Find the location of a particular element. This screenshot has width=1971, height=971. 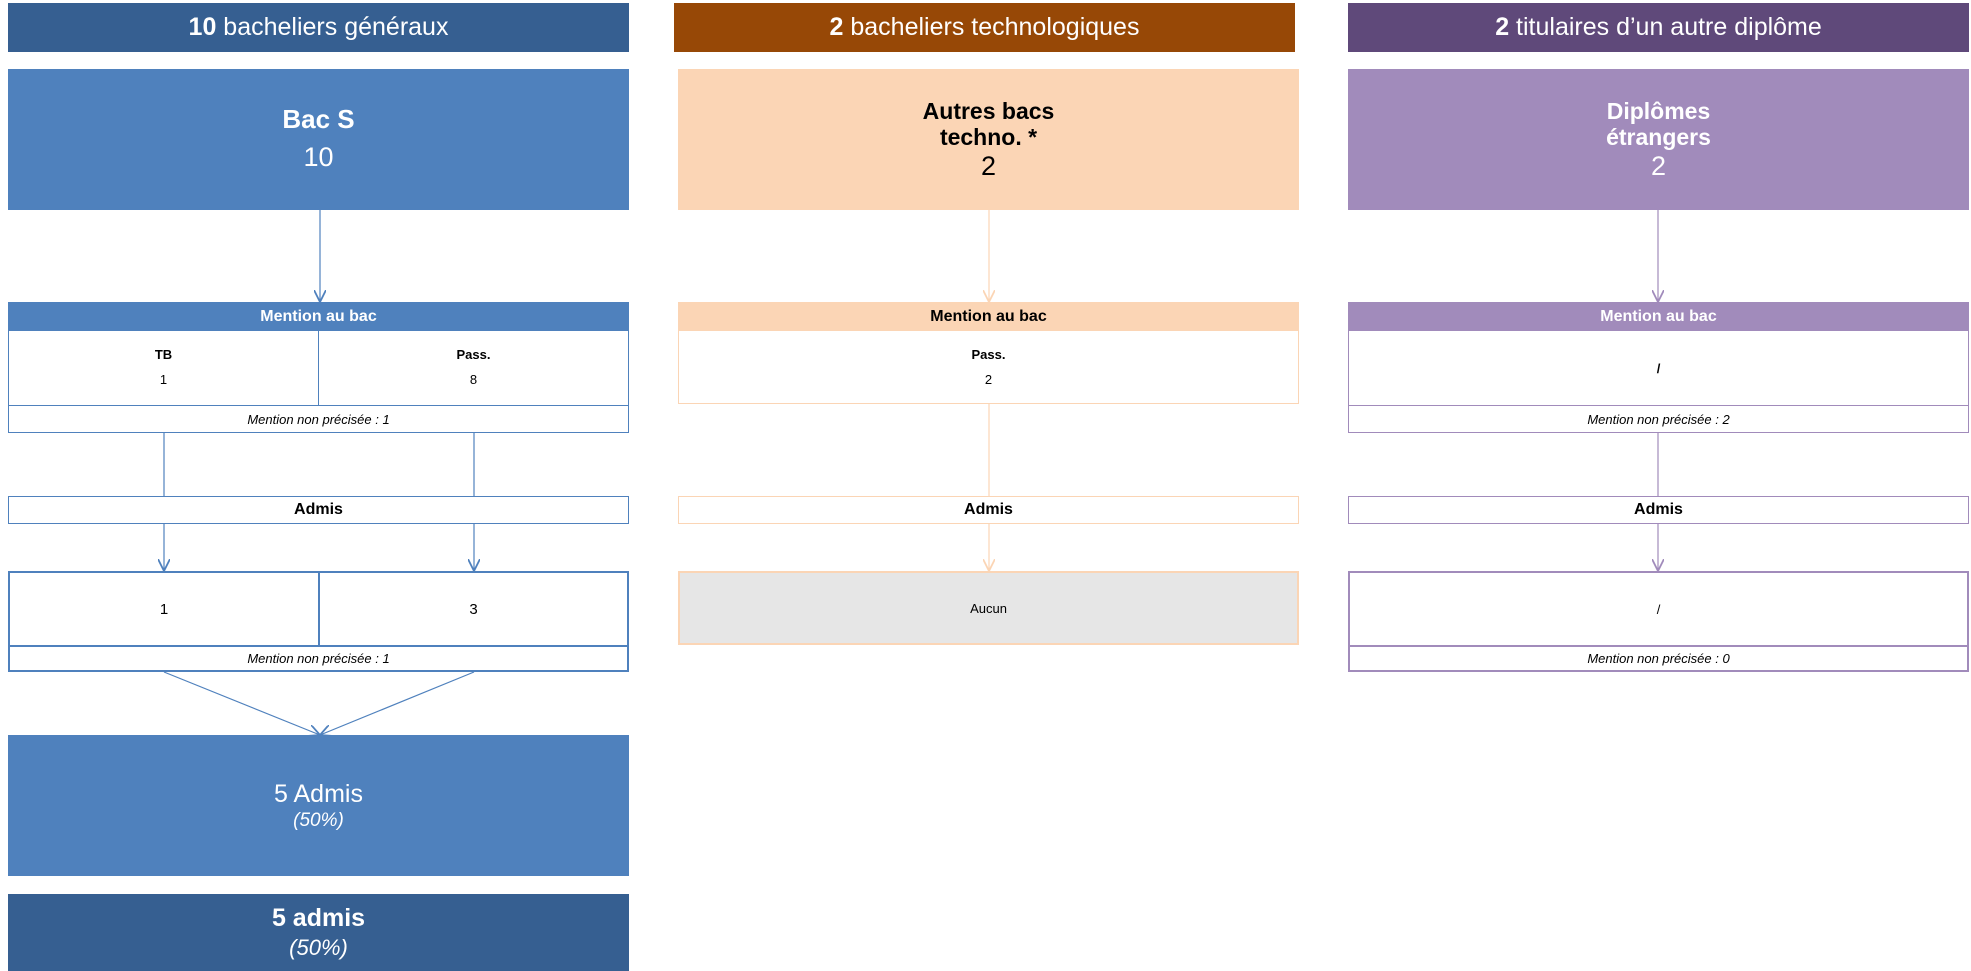

header-label: titulaires d’un autre diplôme is located at coordinates (1665, 27).